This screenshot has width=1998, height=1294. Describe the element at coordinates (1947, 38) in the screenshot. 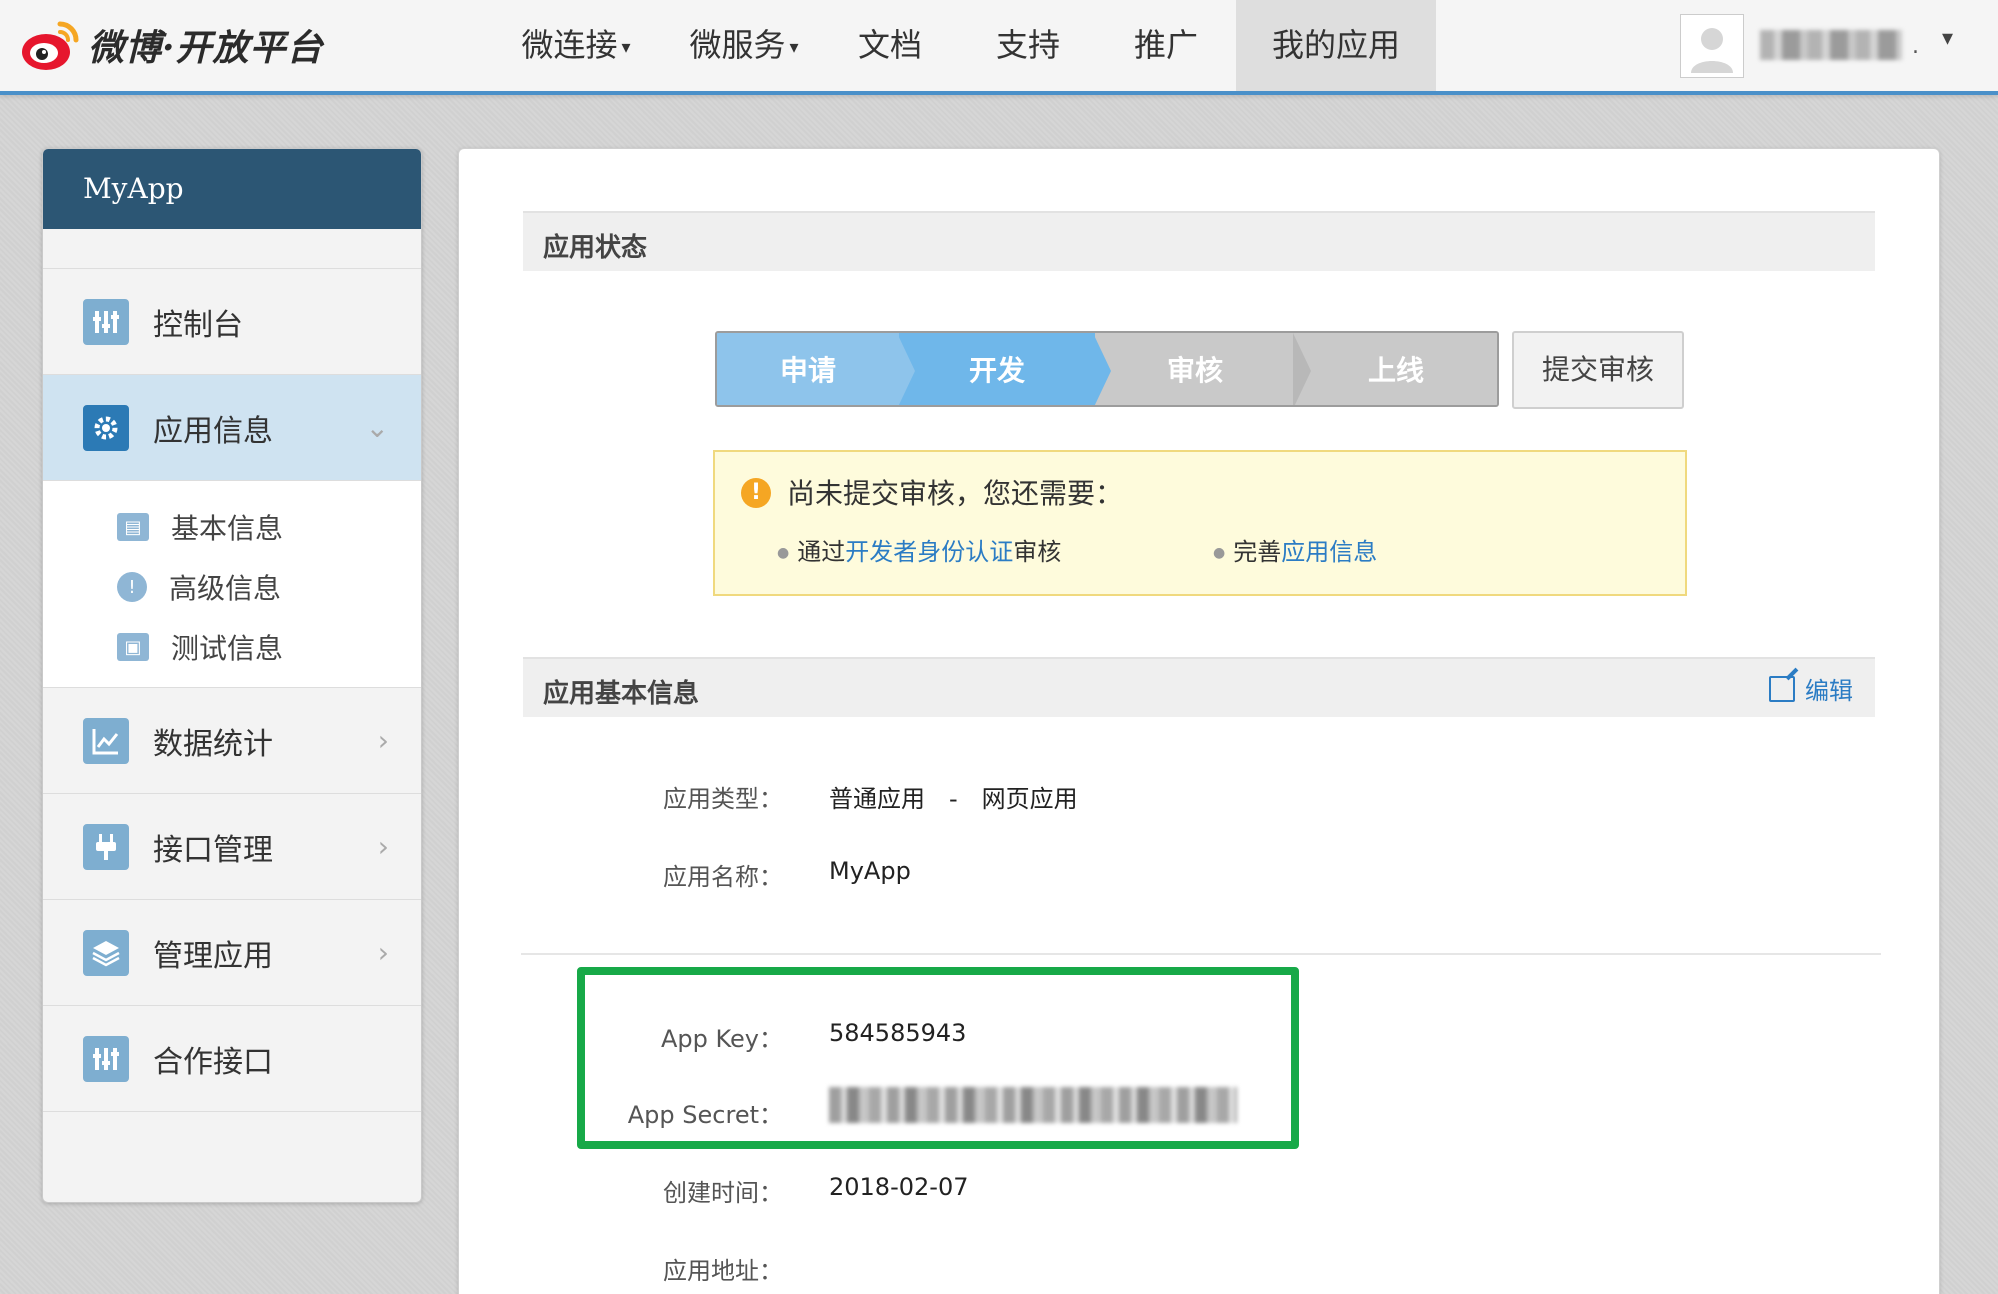

I see `user-menu-caret-icon: ▾` at that location.